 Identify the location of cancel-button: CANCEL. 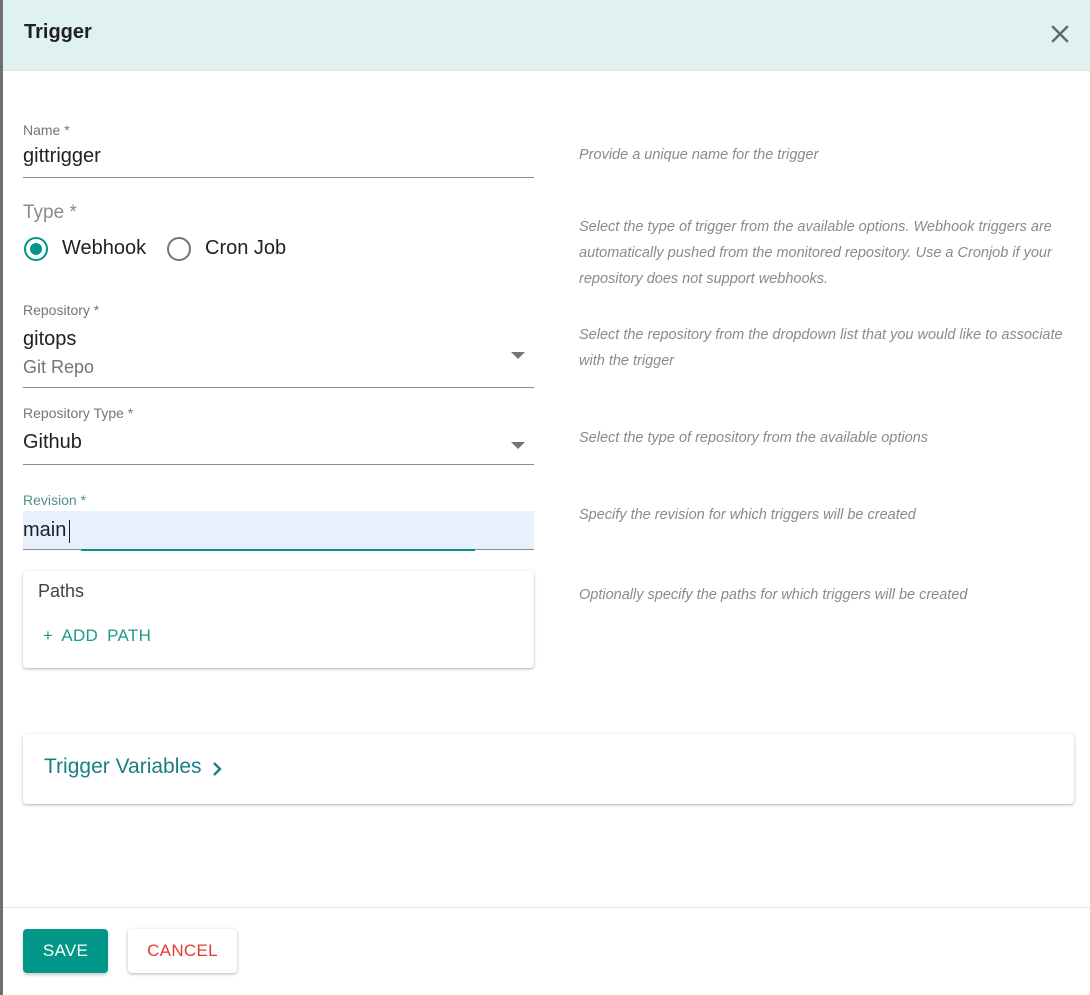
(182, 951).